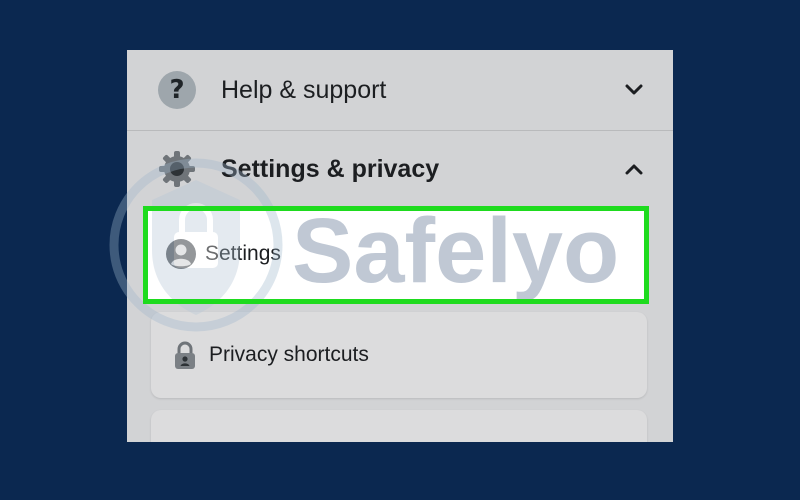 The image size is (800, 500). I want to click on settings-label: Settings, so click(243, 253).